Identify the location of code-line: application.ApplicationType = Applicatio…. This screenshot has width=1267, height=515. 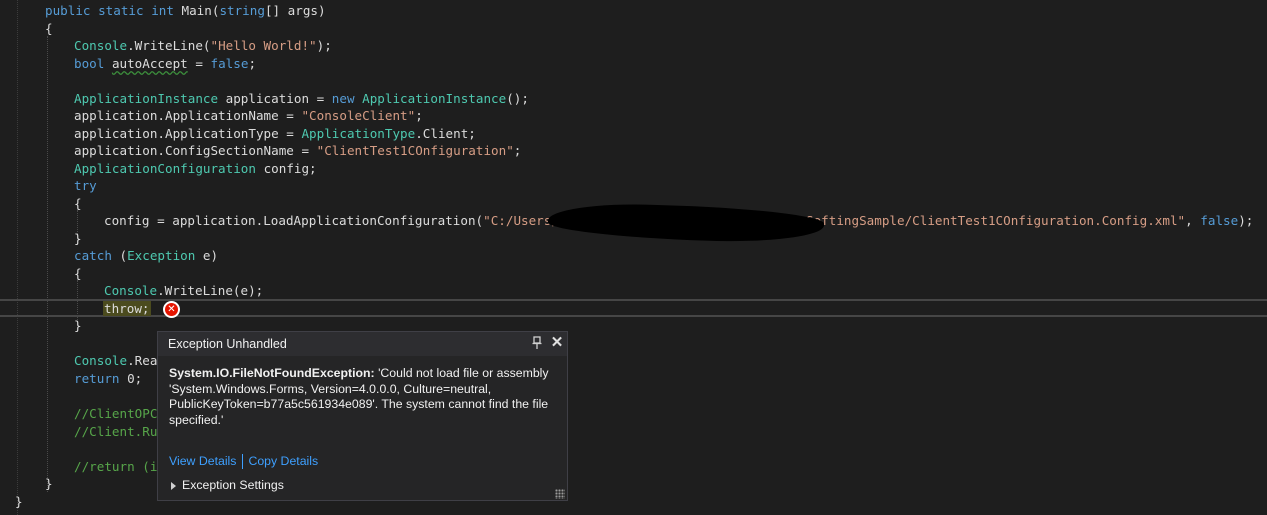
(275, 133).